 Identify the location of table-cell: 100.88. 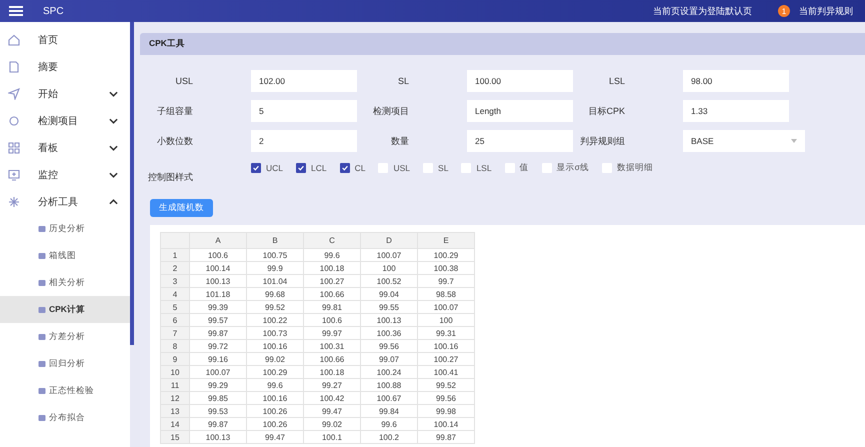
(389, 385).